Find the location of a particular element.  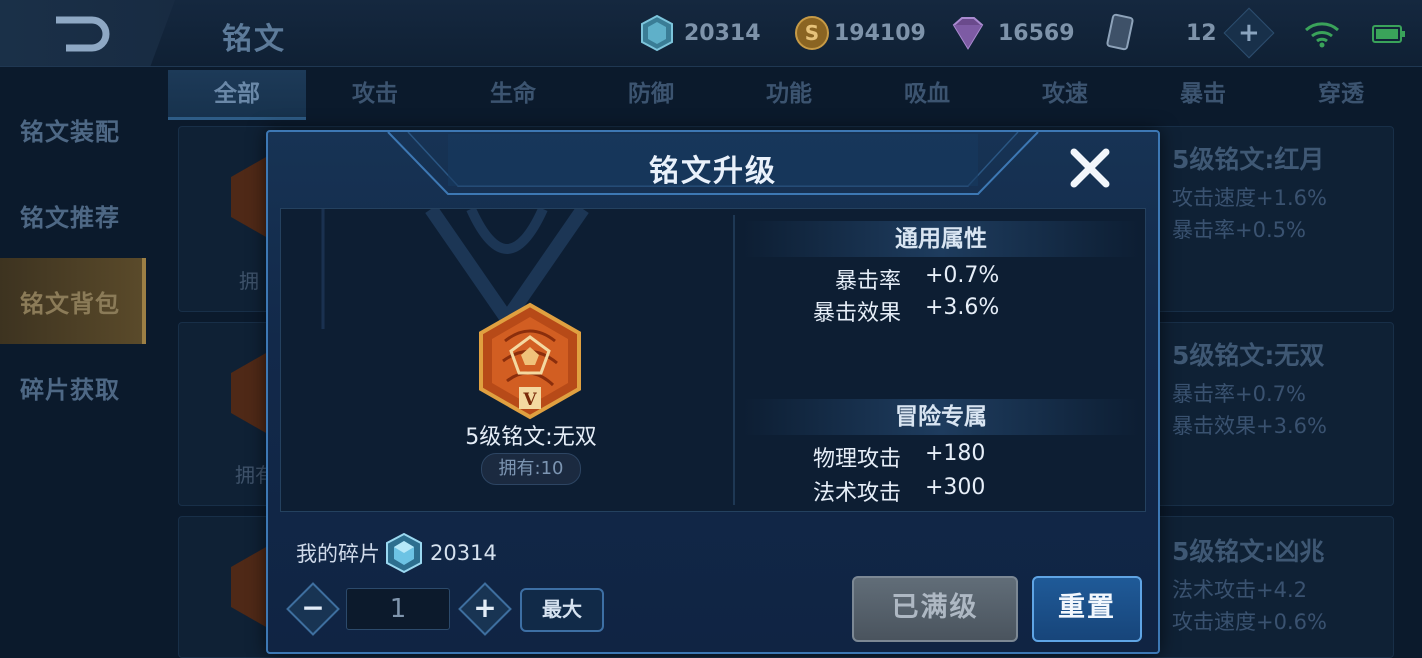

top-bar: 铭文 20314 S 194109 16569 12 + is located at coordinates (711, 33).